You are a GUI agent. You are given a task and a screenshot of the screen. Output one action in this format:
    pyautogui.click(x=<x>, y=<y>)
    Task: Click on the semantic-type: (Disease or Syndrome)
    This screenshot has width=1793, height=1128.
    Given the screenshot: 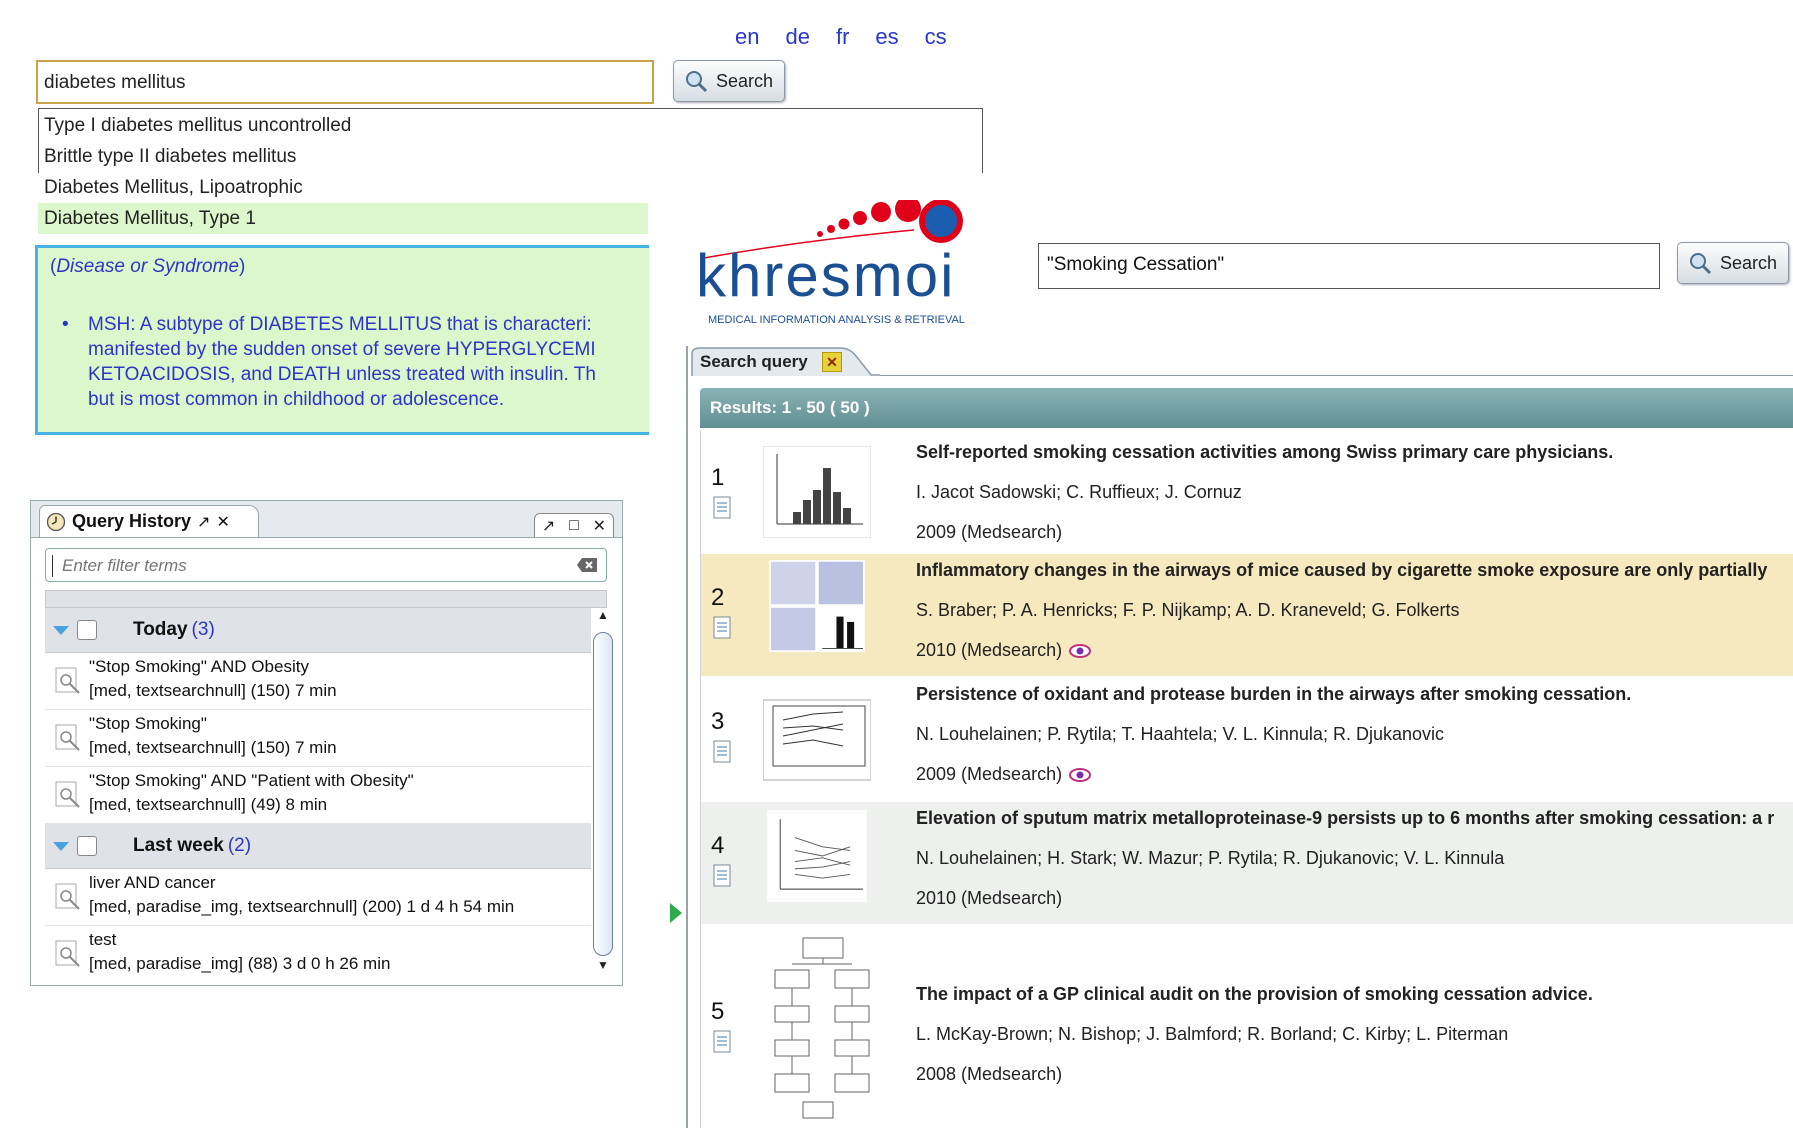 What is the action you would take?
    pyautogui.click(x=148, y=266)
    